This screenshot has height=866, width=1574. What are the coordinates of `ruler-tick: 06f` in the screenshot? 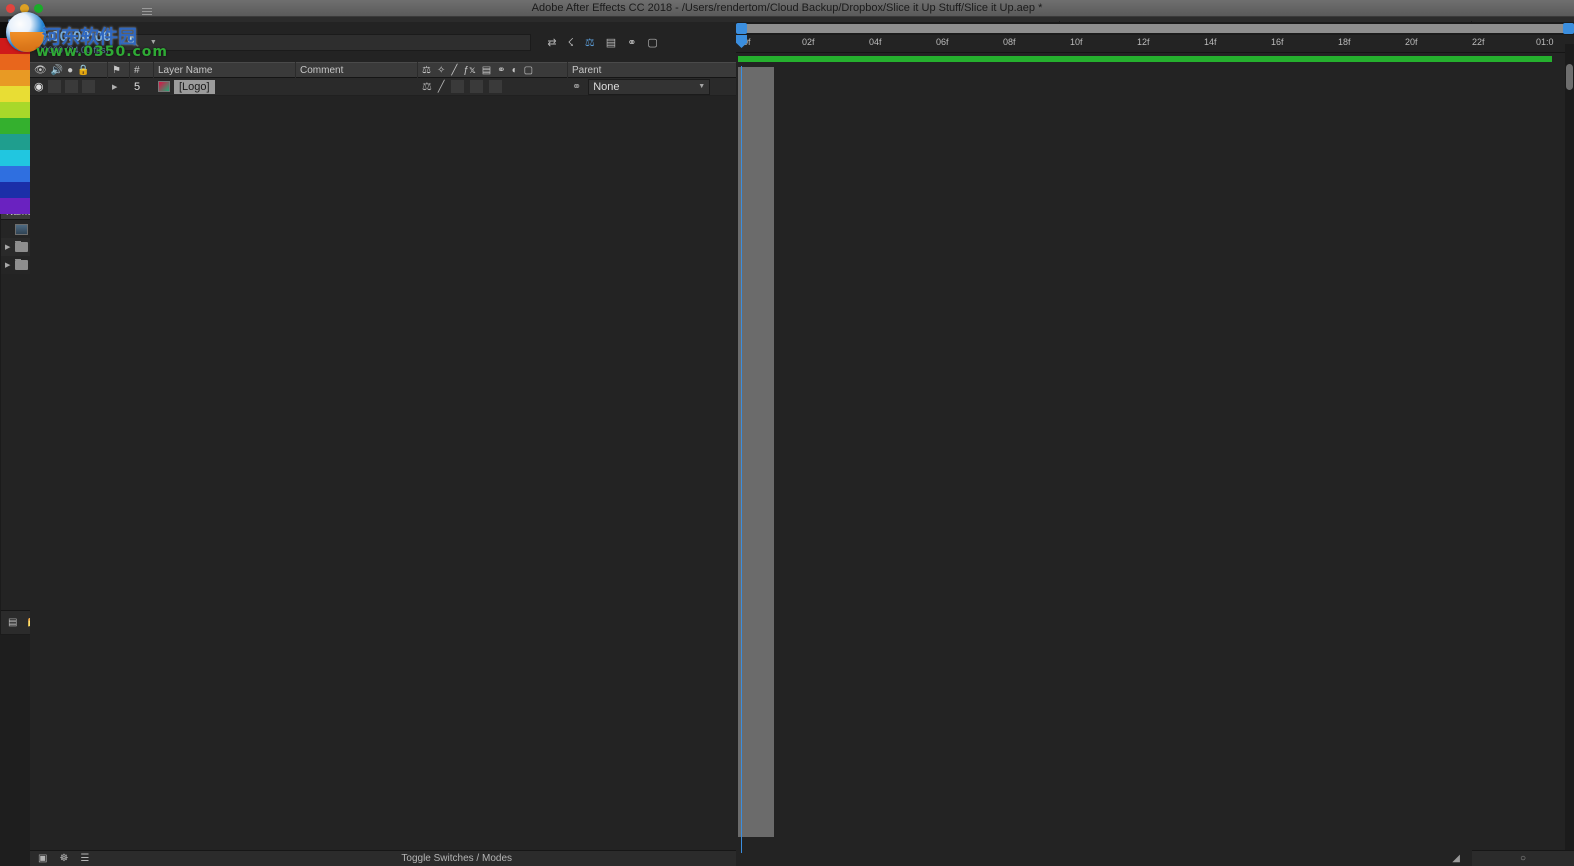 It's located at (942, 42).